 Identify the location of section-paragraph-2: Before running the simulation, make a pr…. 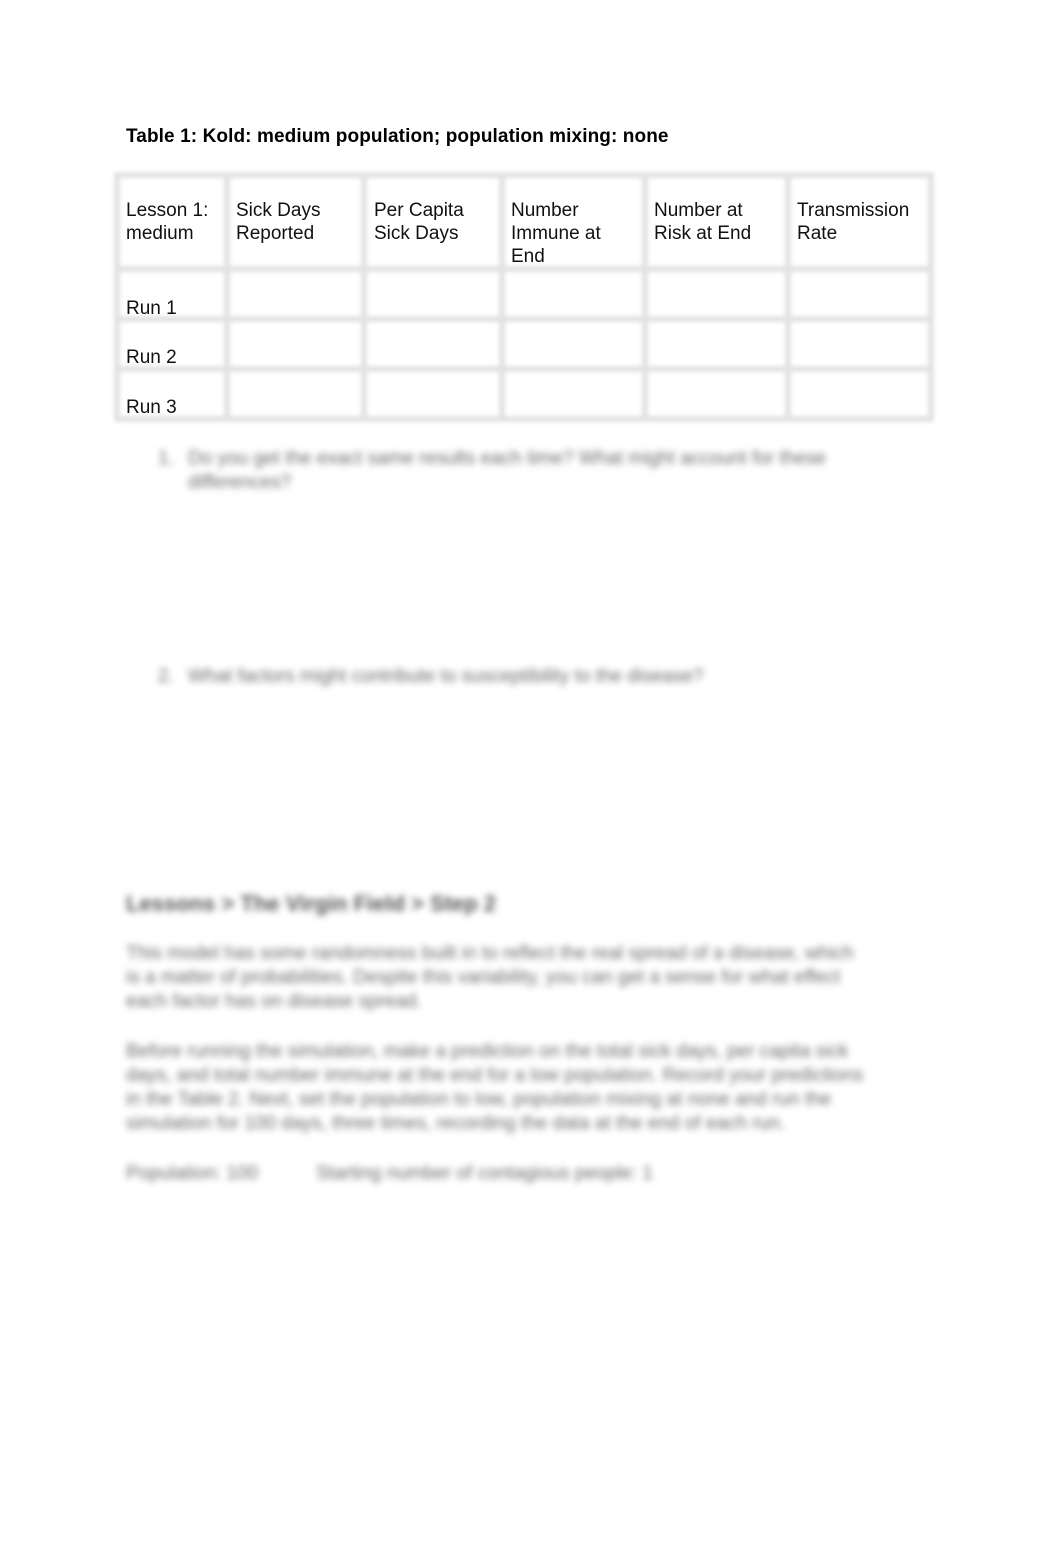
(495, 1087).